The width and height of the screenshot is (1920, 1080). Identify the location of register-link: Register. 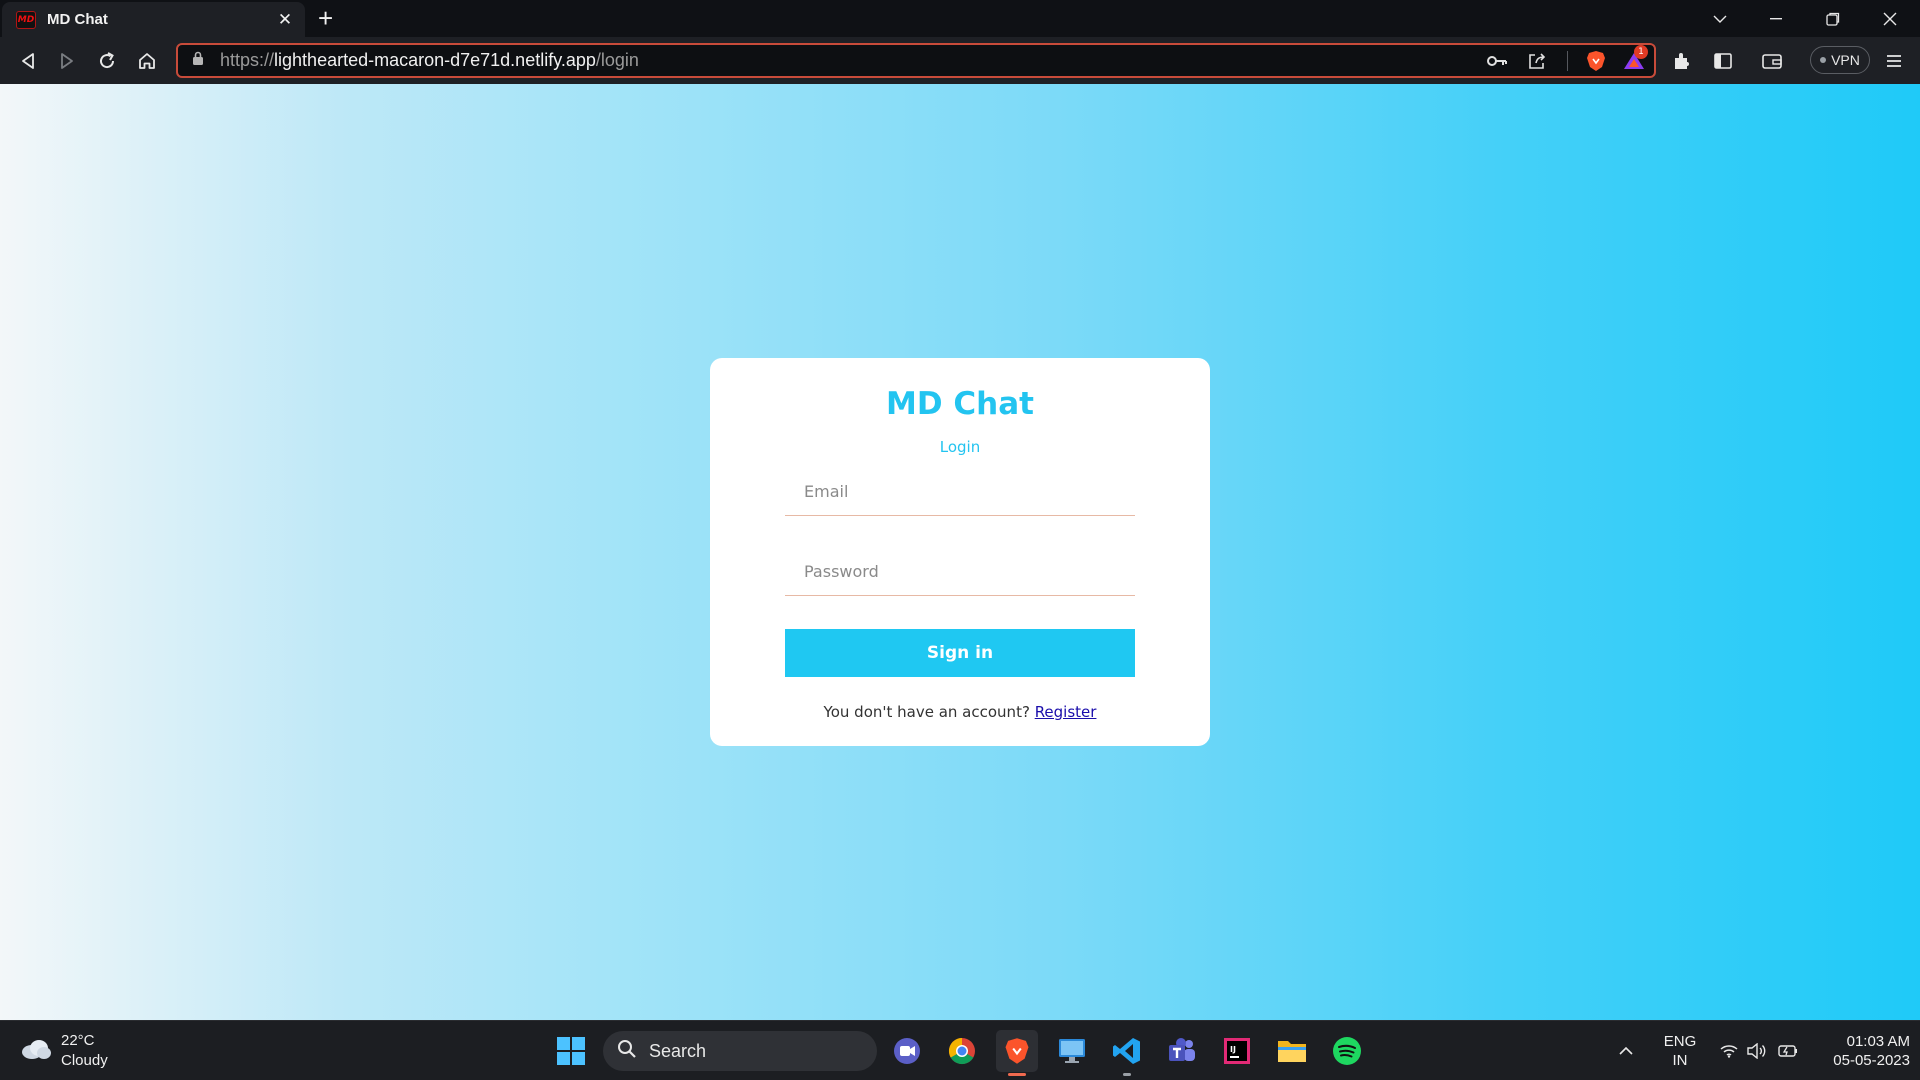
(1066, 712).